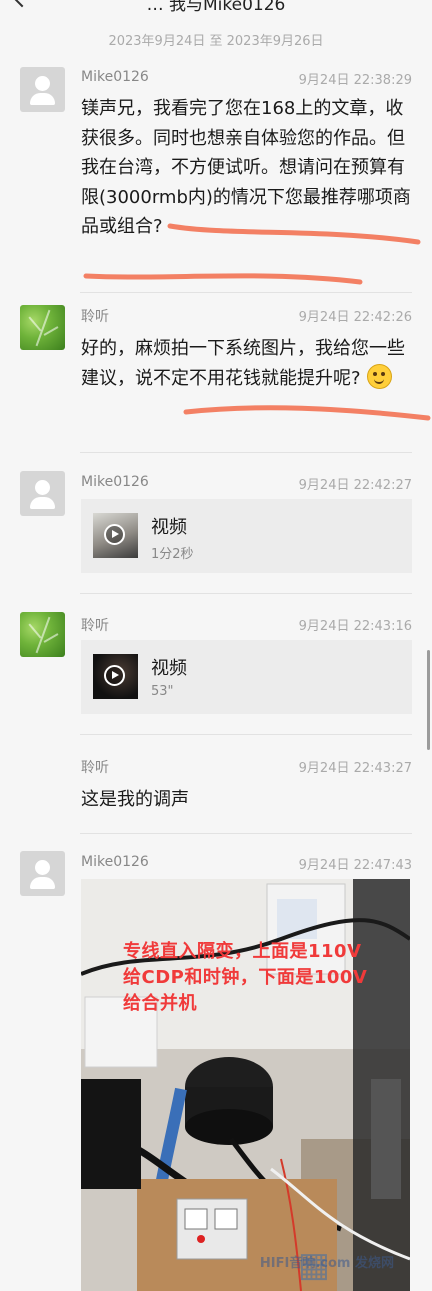 Image resolution: width=432 pixels, height=1291 pixels. I want to click on message-text: 这是我的调声, so click(135, 799).